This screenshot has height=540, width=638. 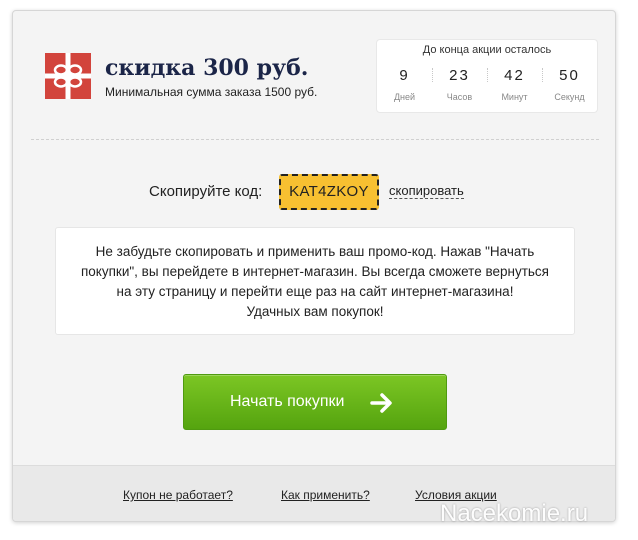 I want to click on copy-code-link: скопировать, so click(x=426, y=191).